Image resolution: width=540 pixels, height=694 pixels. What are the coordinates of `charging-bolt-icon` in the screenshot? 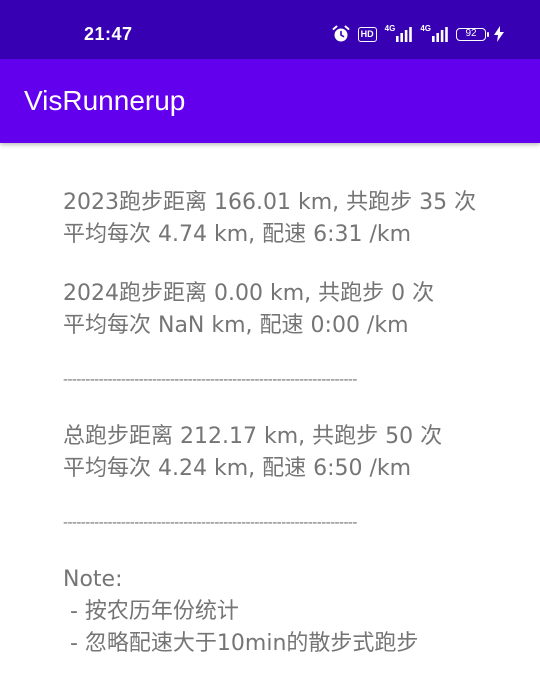 It's located at (499, 34).